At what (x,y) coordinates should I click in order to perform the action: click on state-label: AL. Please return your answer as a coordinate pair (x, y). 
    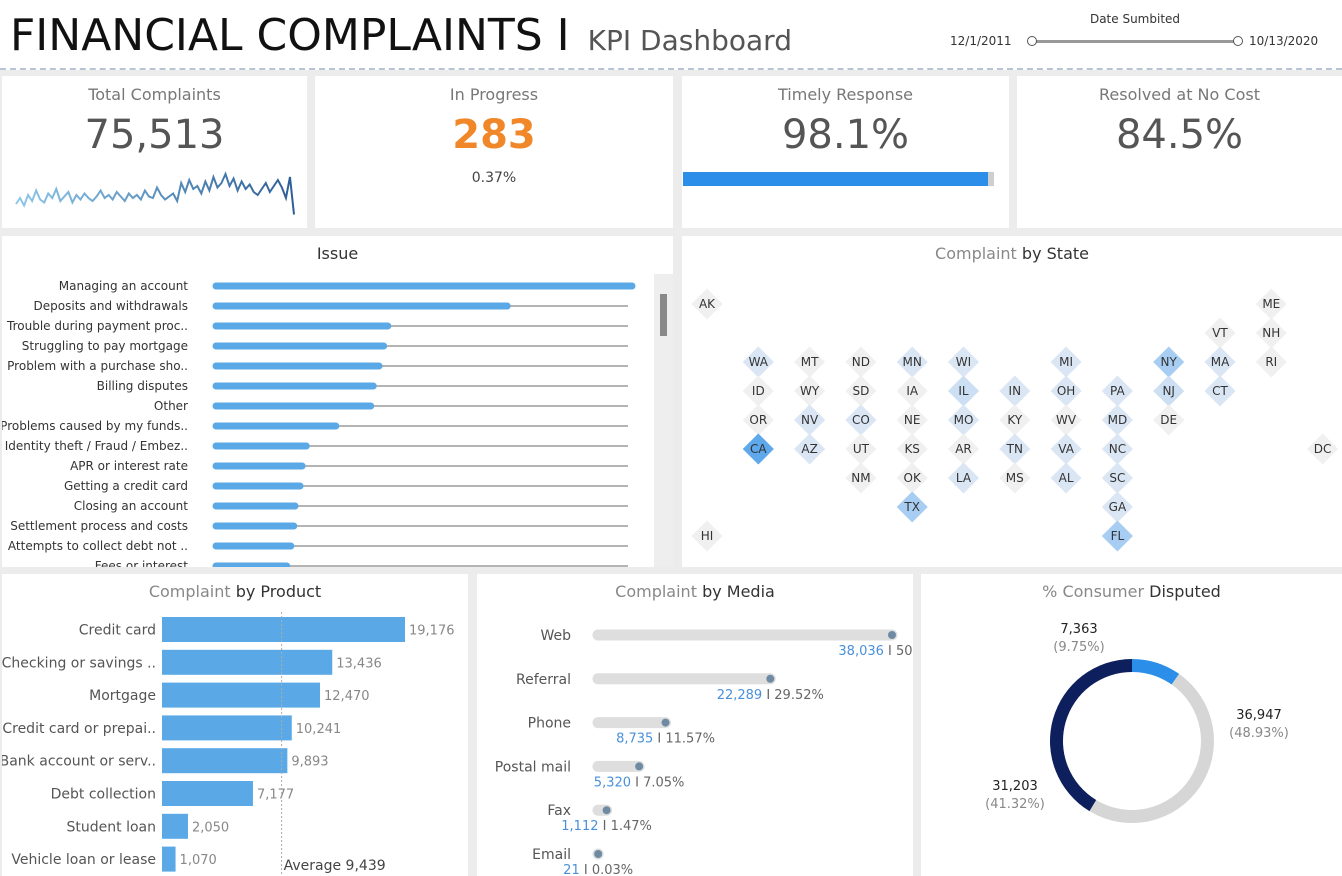
    Looking at the image, I should click on (1066, 478).